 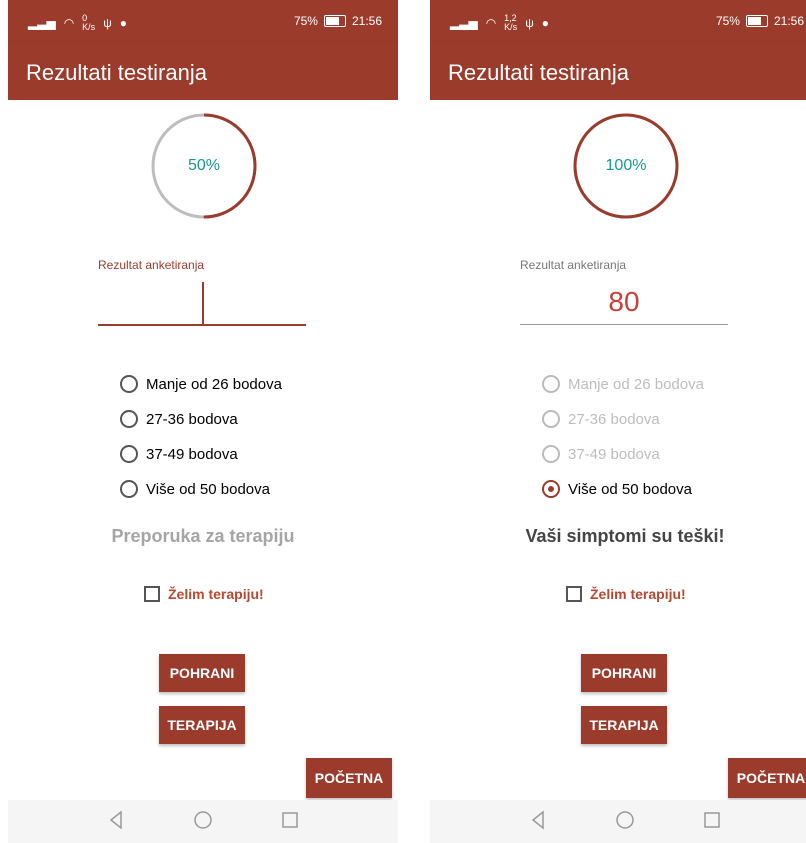 I want to click on text-cursor, so click(x=203, y=303).